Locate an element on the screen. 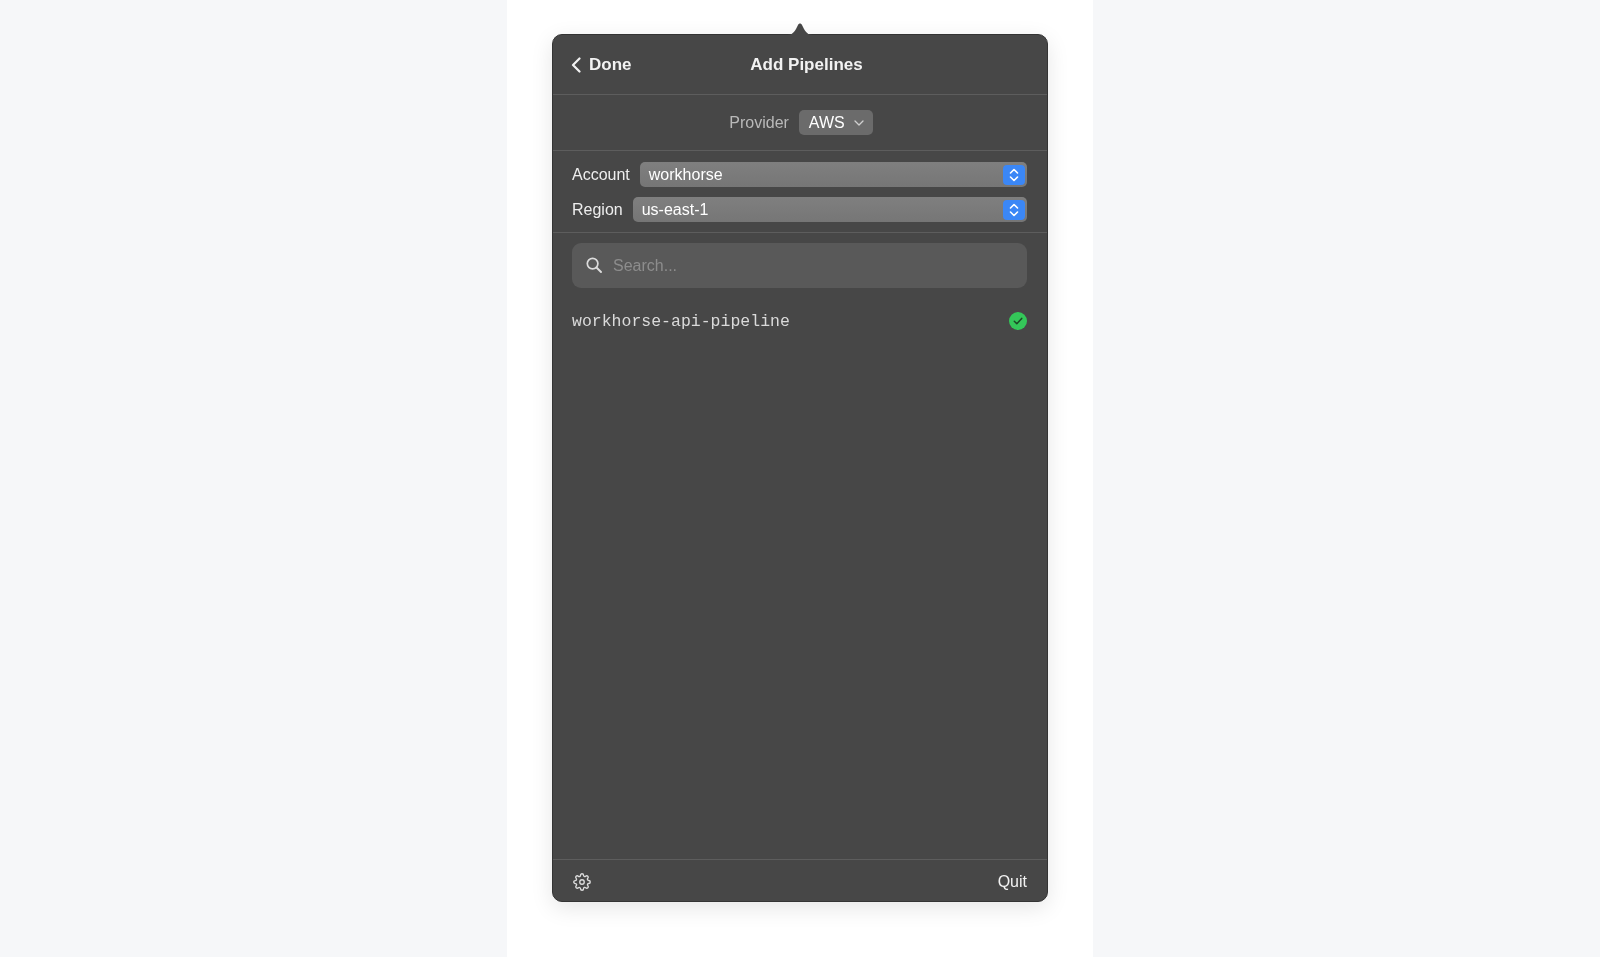 The image size is (1600, 957). select-field: workhorse is located at coordinates (833, 174).